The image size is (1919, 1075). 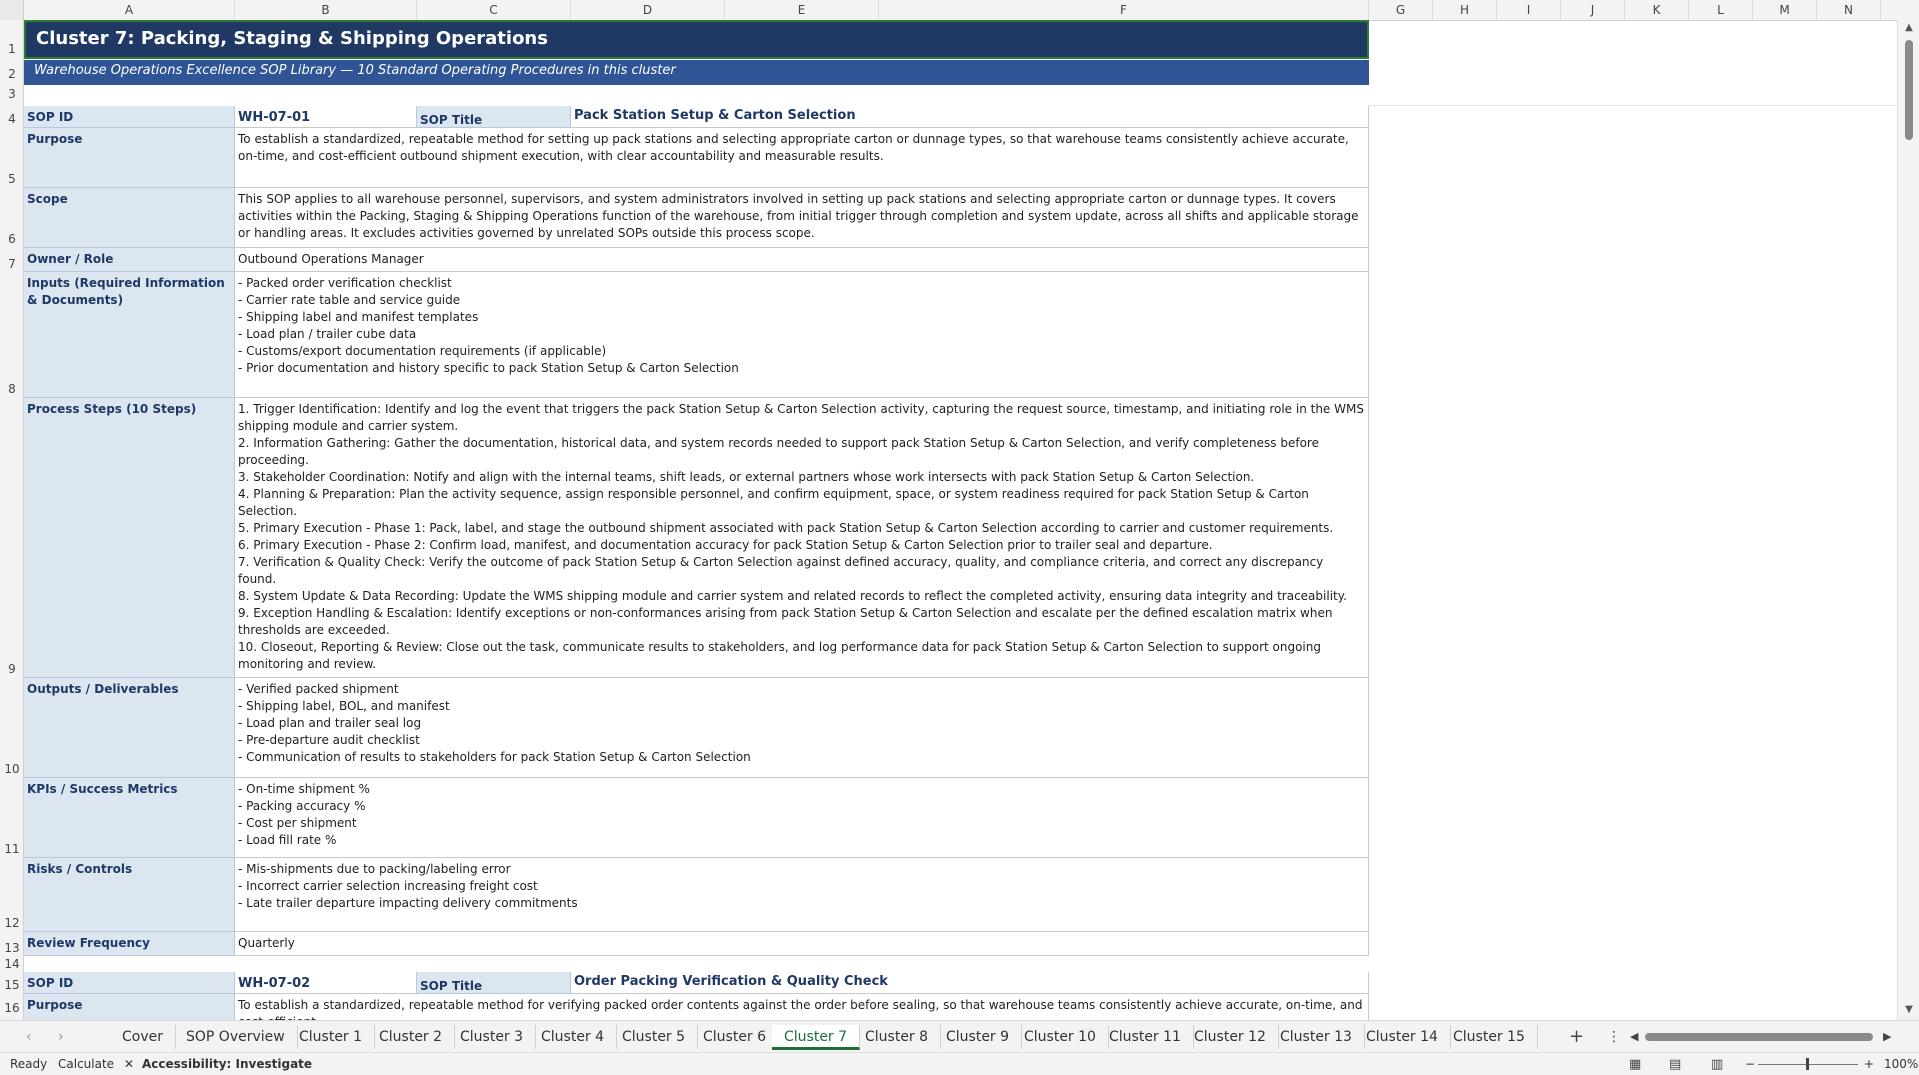 I want to click on column-header-d: D, so click(x=648, y=10).